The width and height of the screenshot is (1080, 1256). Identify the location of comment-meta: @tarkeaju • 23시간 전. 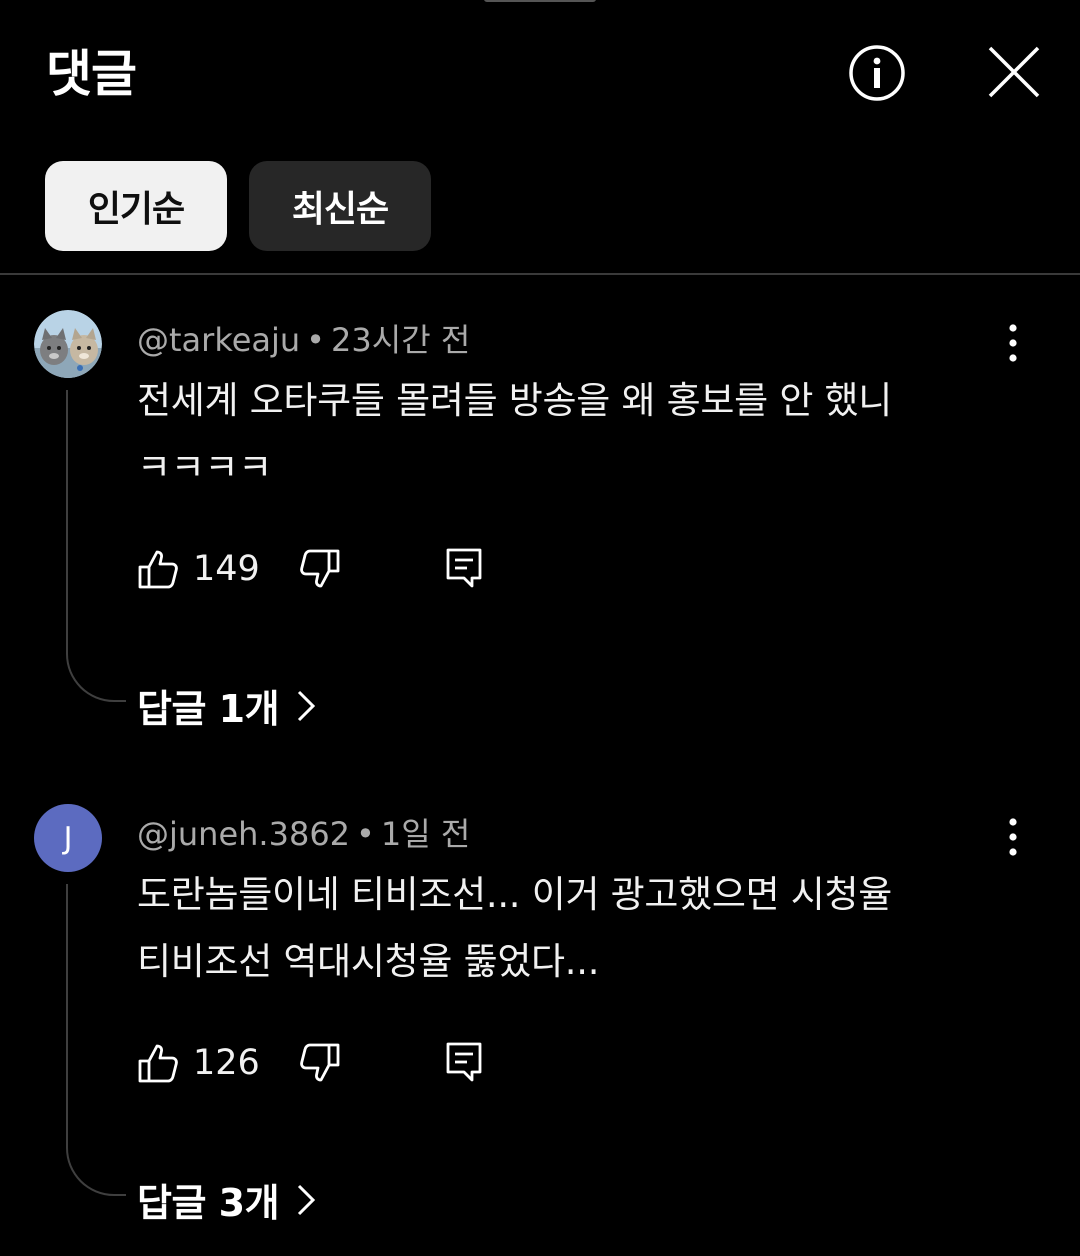
(304, 340).